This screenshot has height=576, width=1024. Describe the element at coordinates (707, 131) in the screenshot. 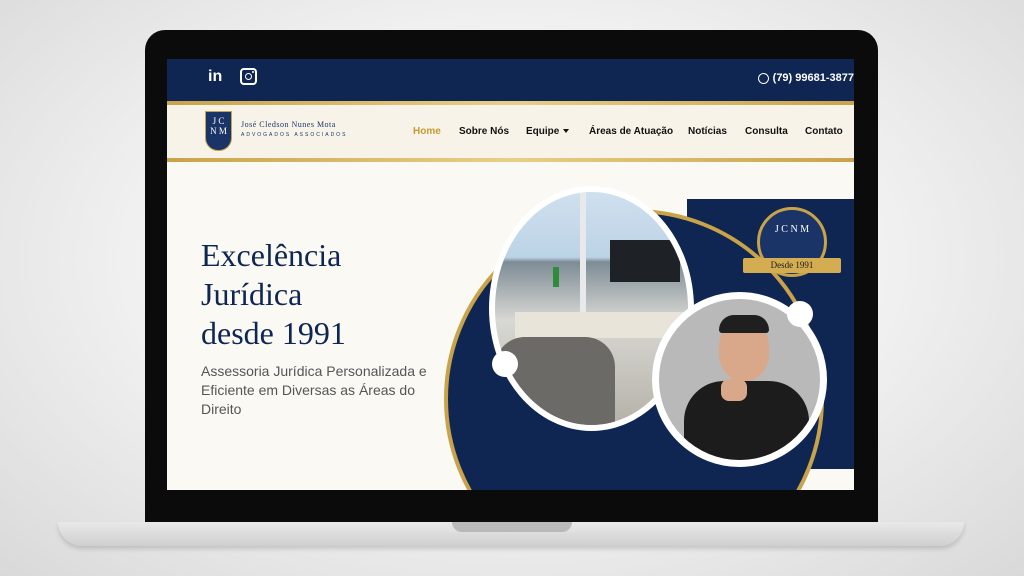

I see `nav-noticias: Notícias` at that location.